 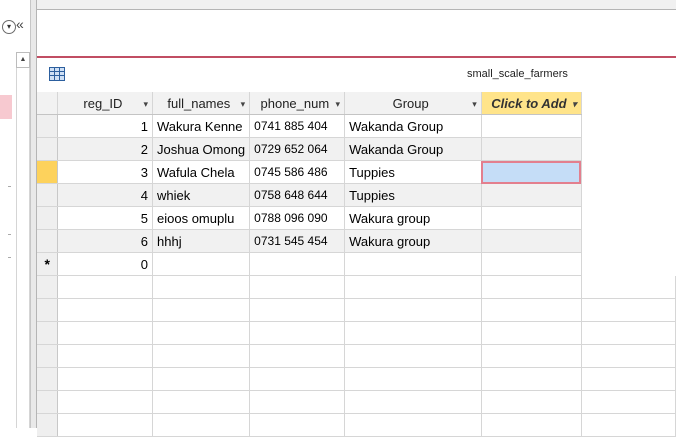 What do you see at coordinates (9, 27) in the screenshot?
I see `chevron-down-icon: ▾` at bounding box center [9, 27].